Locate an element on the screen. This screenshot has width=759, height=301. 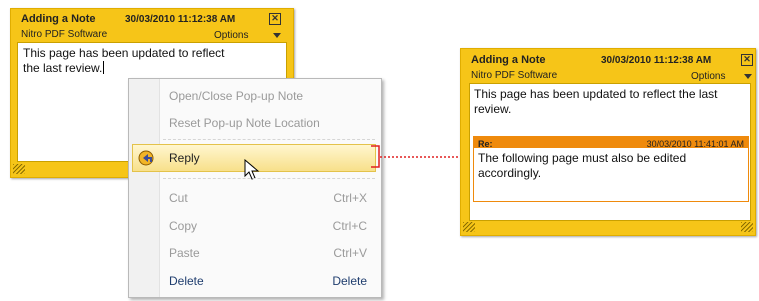
note-body-line: review. is located at coordinates (493, 109).